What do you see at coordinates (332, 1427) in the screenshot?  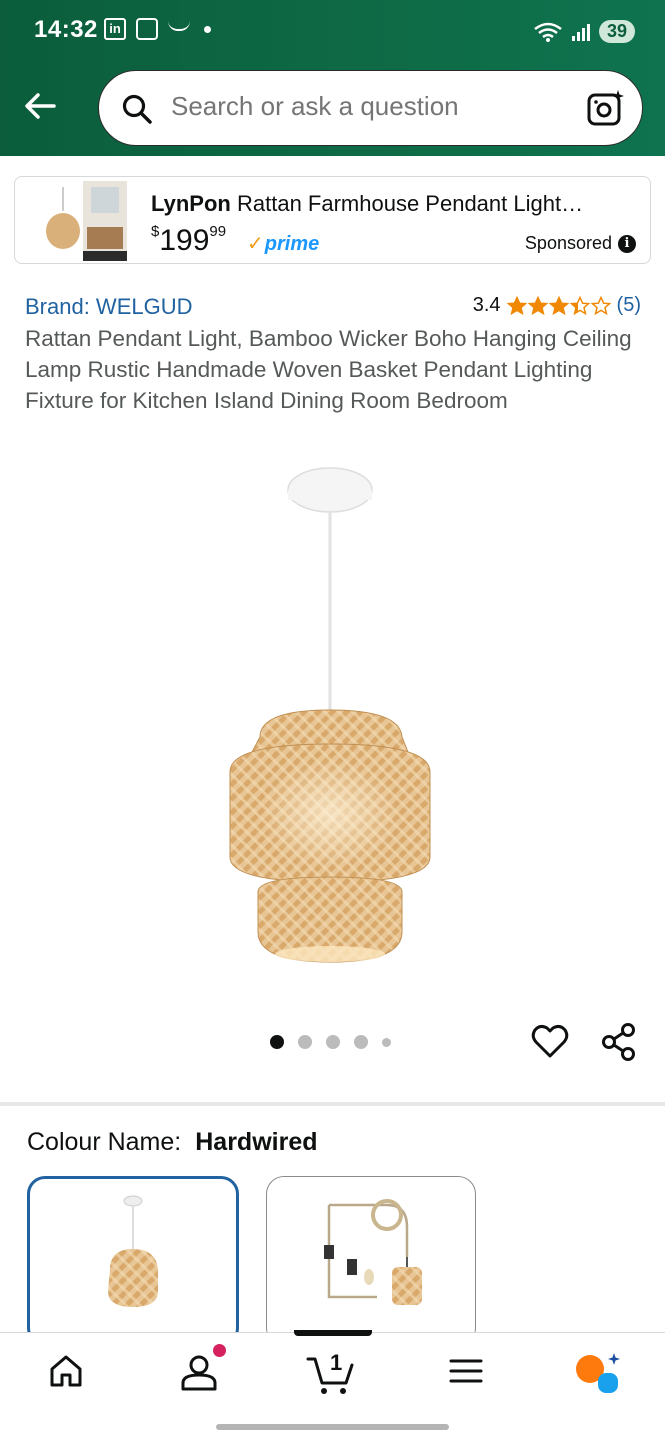 I see `gesture-home-bar` at bounding box center [332, 1427].